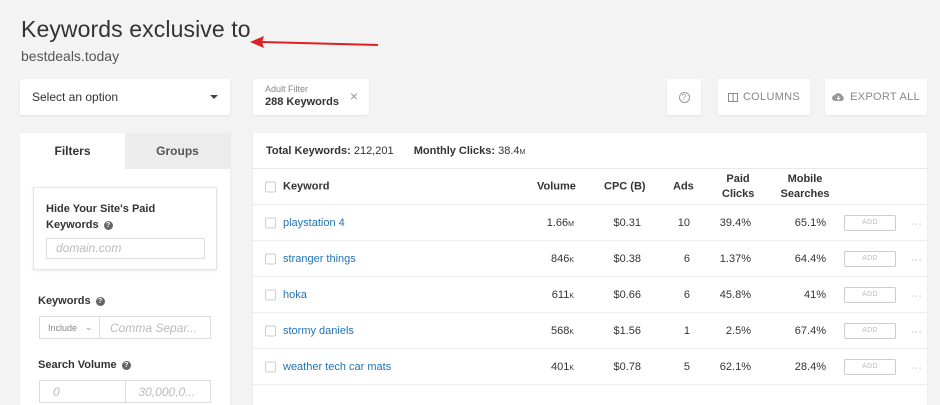  I want to click on keyword-link: weather tech car mats, so click(337, 367).